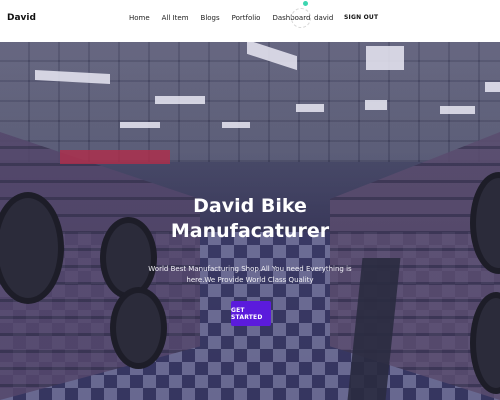 Image resolution: width=500 pixels, height=400 pixels. I want to click on hero-subtitle-line-2: here.We Provide World Class Quality, so click(250, 280).